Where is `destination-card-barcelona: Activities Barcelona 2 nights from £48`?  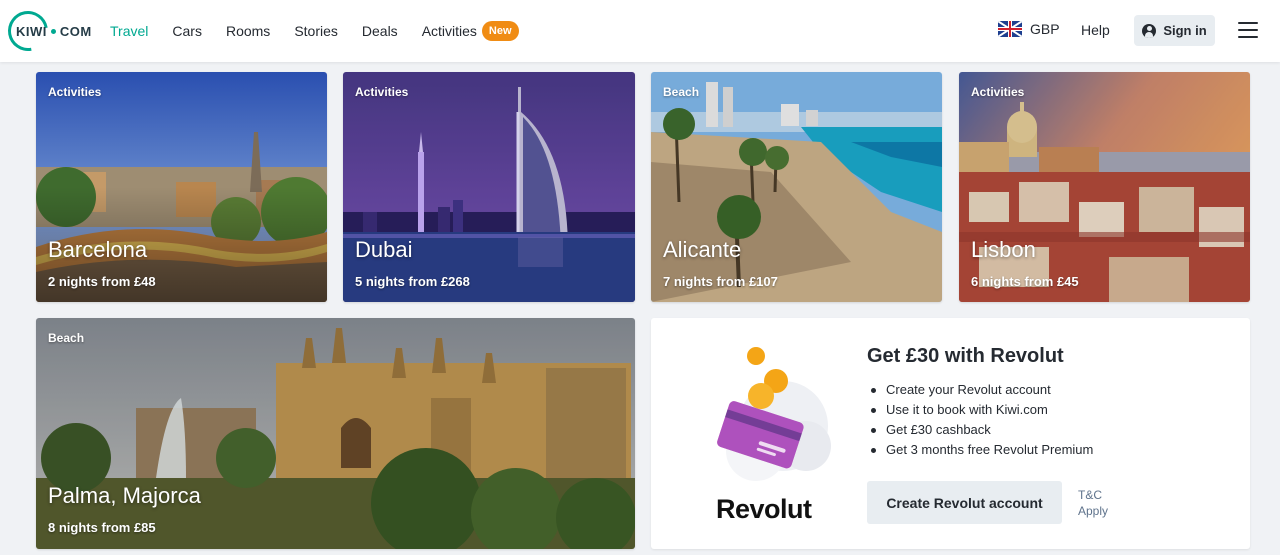
destination-card-barcelona: Activities Barcelona 2 nights from £48 is located at coordinates (181, 187).